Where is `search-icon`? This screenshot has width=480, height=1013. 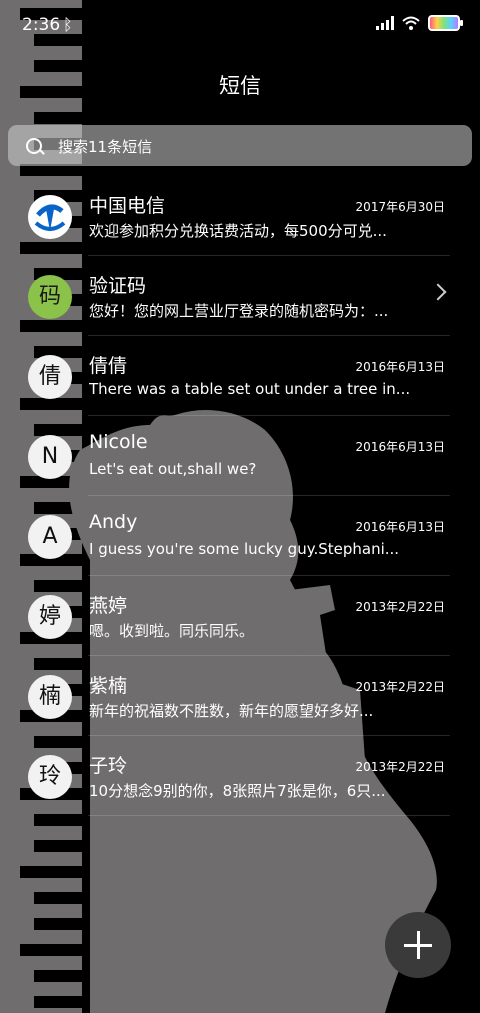 search-icon is located at coordinates (34, 146).